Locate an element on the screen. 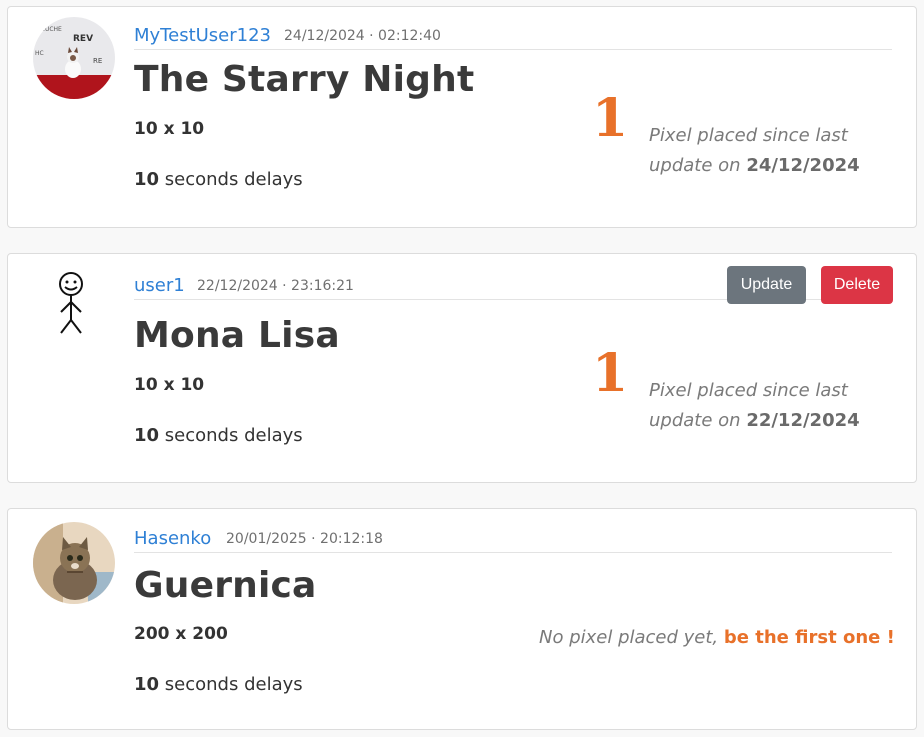  card-header: MyTestUser123 24/12/2024 · 02:12:40 is located at coordinates (513, 37).